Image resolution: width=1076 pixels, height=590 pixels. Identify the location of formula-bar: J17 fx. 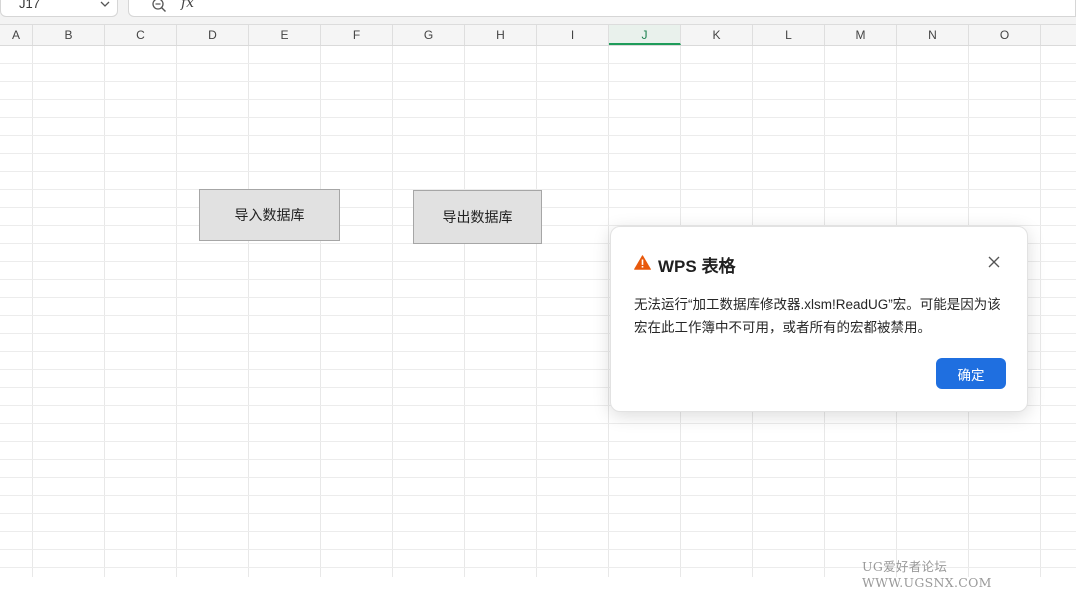
(538, 12).